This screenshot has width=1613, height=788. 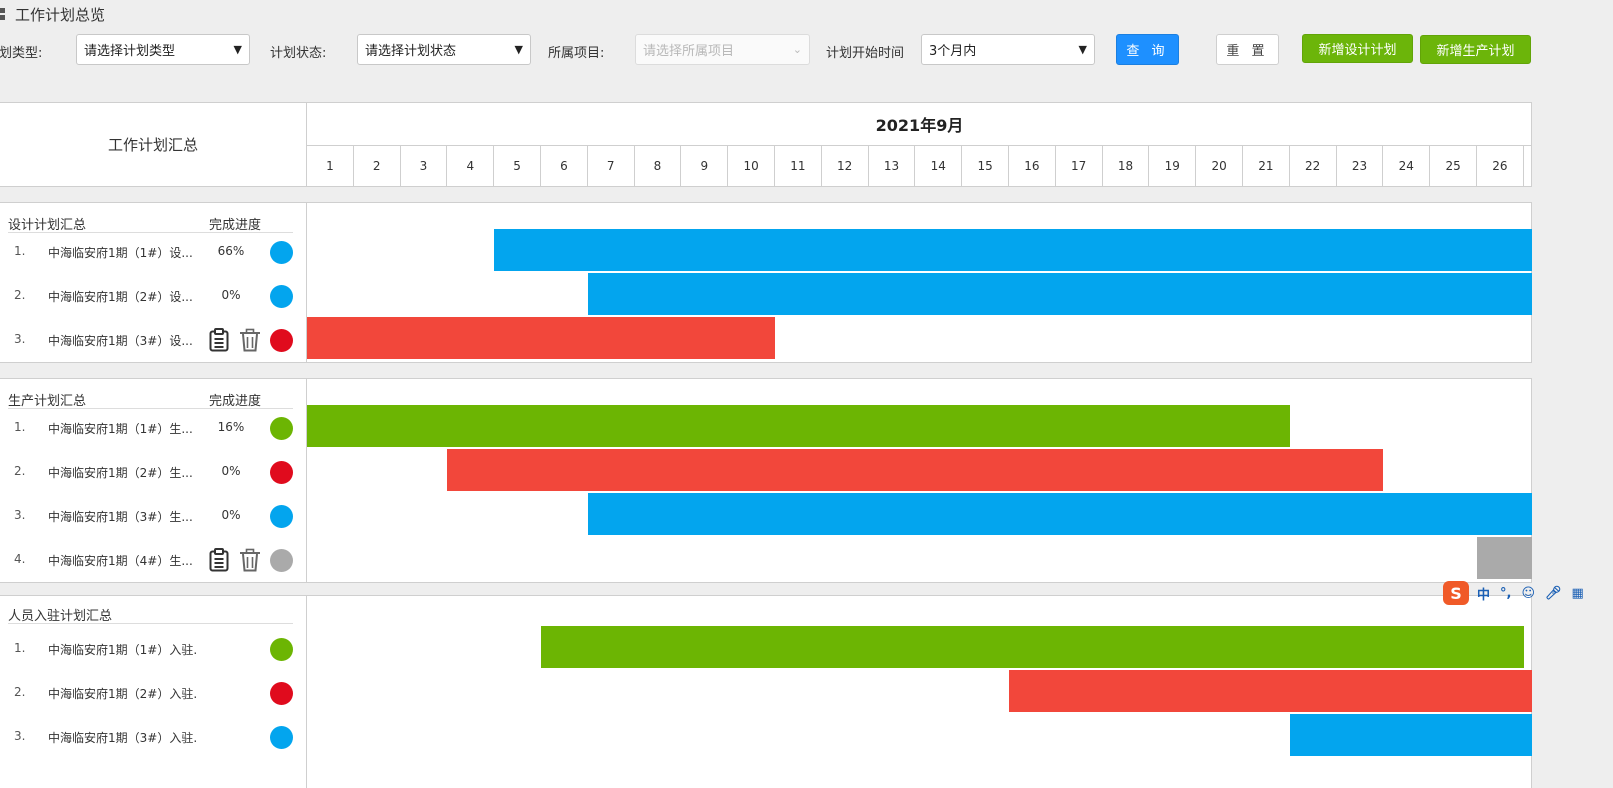 I want to click on page-header: 工作计划总览, so click(x=52, y=14).